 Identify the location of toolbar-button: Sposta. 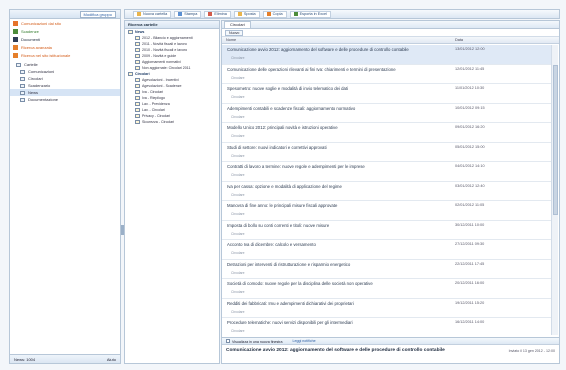
(246, 14).